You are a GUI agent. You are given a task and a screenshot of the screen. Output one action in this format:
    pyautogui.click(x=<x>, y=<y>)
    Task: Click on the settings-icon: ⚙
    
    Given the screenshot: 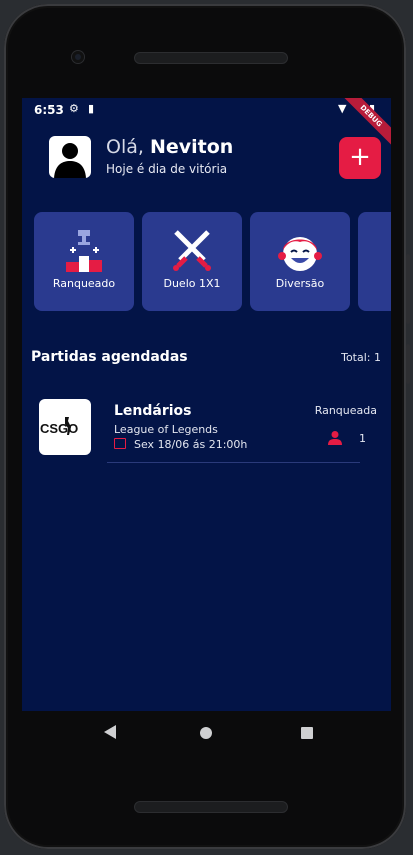 What is the action you would take?
    pyautogui.click(x=74, y=108)
    